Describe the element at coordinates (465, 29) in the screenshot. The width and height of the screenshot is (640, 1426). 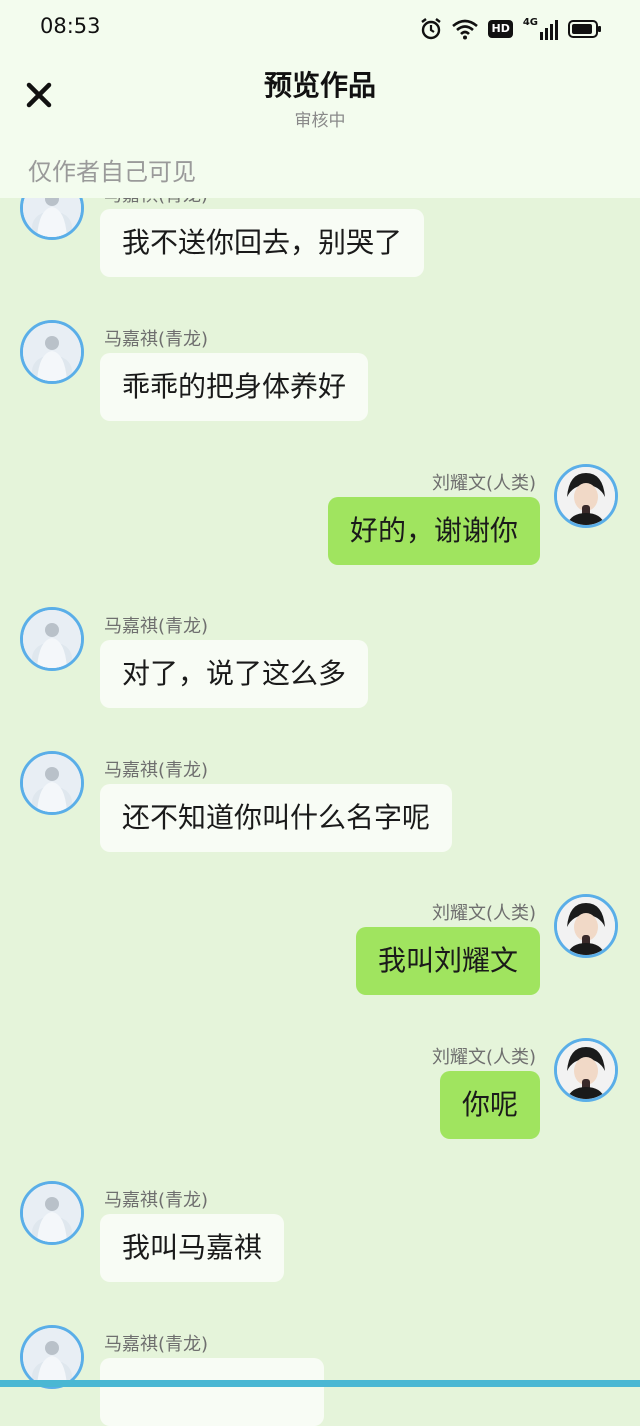
I see `wifi-icon` at that location.